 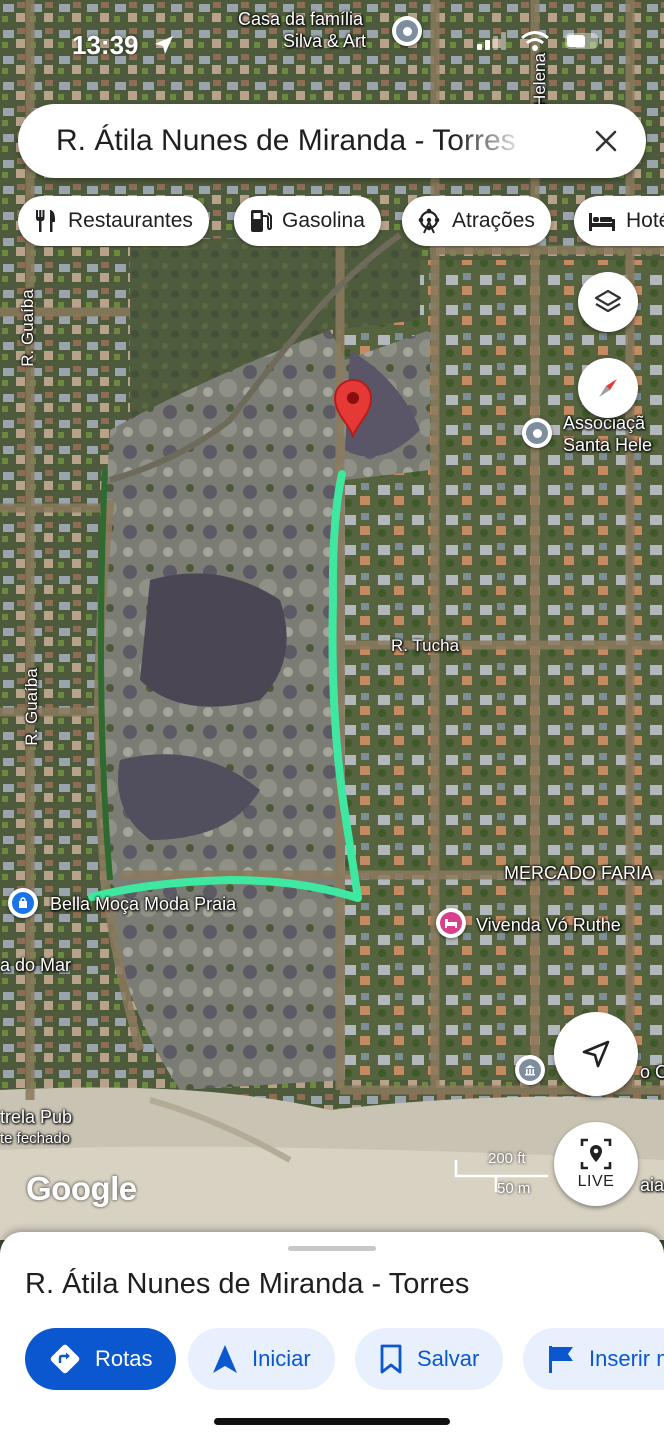 I want to click on google-logo: Google, so click(x=81, y=1188).